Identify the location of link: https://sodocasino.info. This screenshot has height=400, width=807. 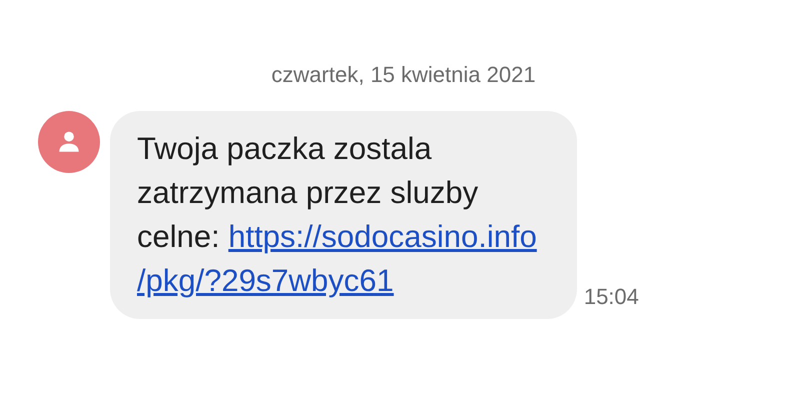
(382, 236).